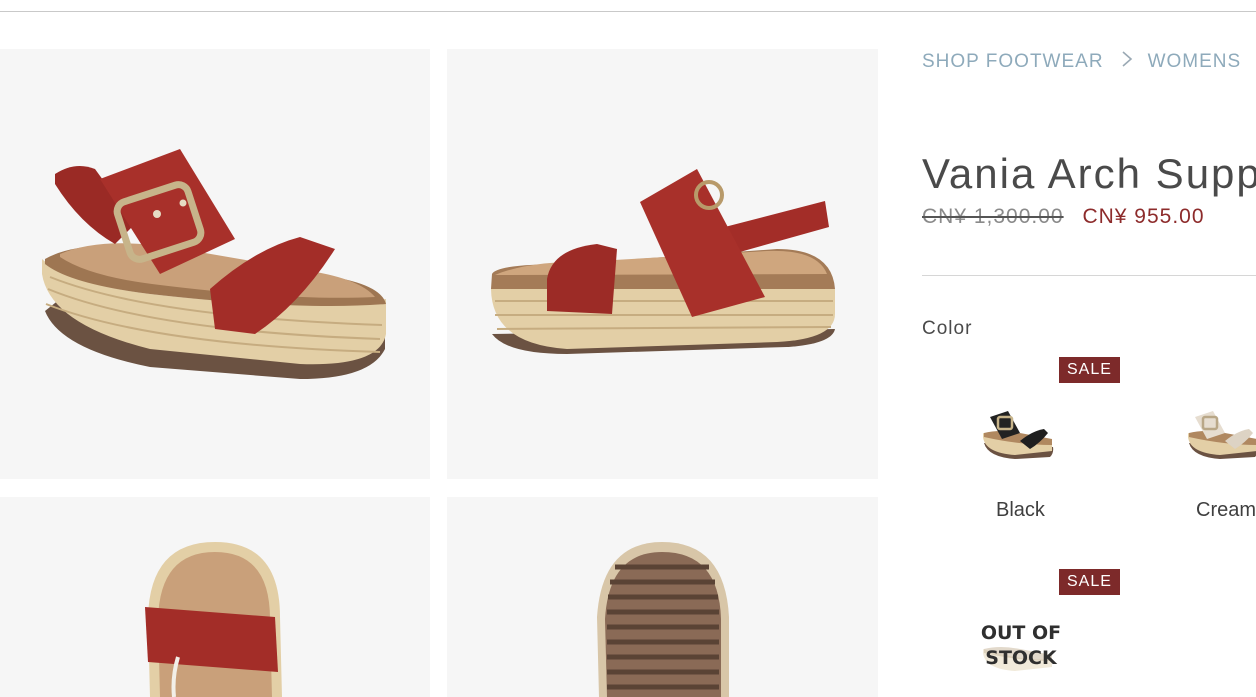  Describe the element at coordinates (1127, 62) in the screenshot. I see `chevron-right-icon` at that location.